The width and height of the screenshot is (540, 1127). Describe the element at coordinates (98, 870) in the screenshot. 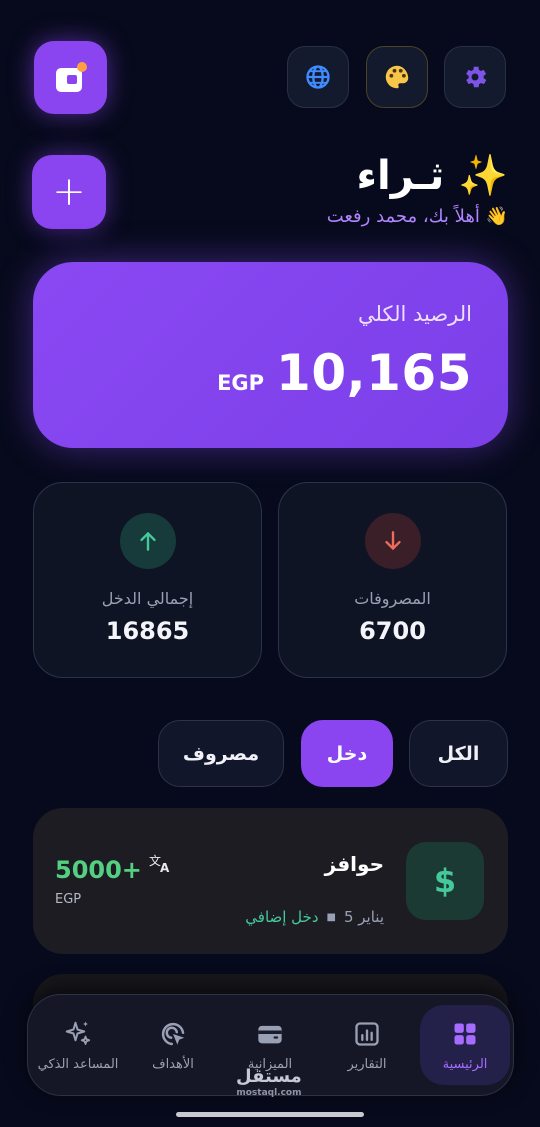

I see `transaction-amount: 5000+` at that location.